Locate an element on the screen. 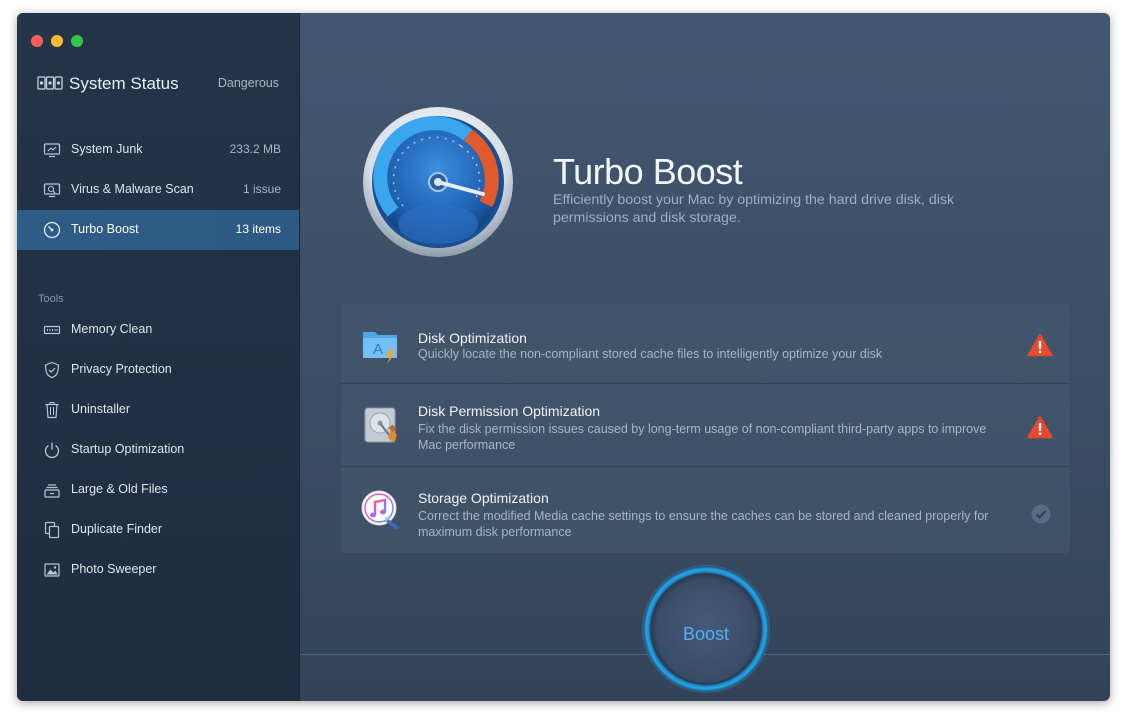 Image resolution: width=1127 pixels, height=722 pixels. close-window-button is located at coordinates (37, 41).